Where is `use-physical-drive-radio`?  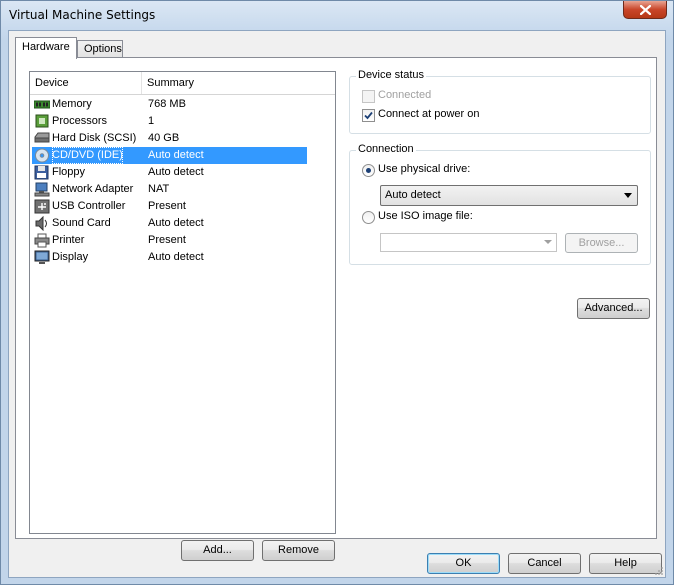
use-physical-drive-radio is located at coordinates (368, 170).